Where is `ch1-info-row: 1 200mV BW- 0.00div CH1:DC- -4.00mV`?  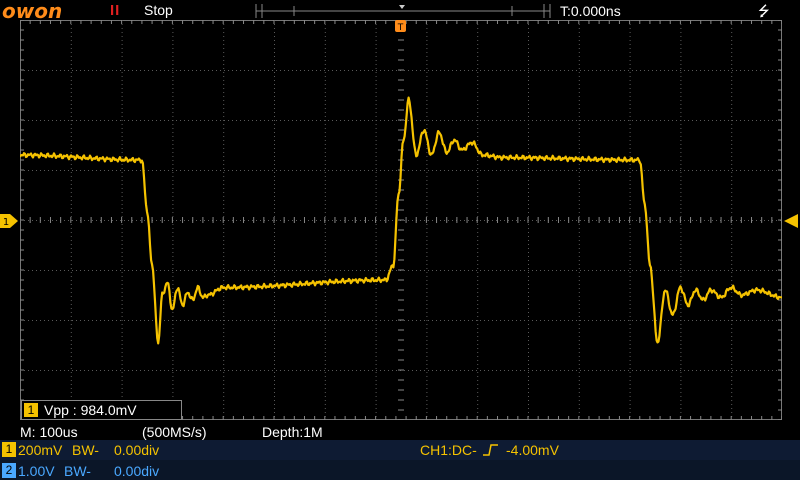
ch1-info-row: 1 200mV BW- 0.00div CH1:DC- -4.00mV is located at coordinates (400, 450).